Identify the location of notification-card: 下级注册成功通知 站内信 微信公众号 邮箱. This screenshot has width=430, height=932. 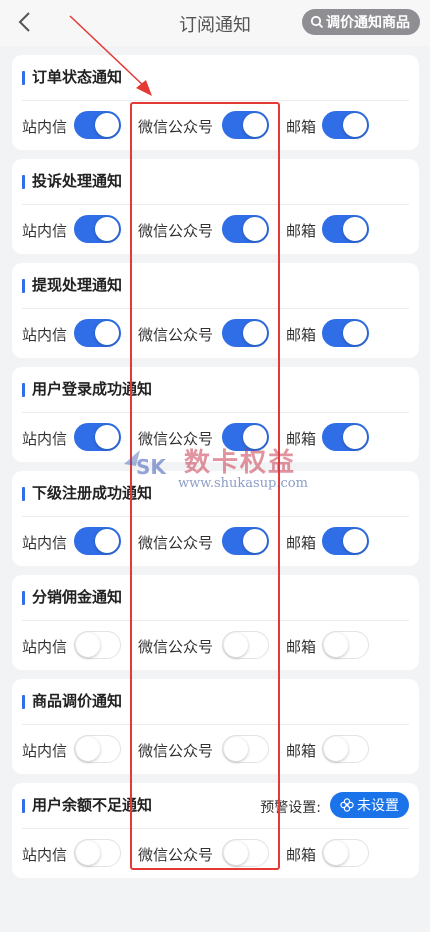
(215, 518).